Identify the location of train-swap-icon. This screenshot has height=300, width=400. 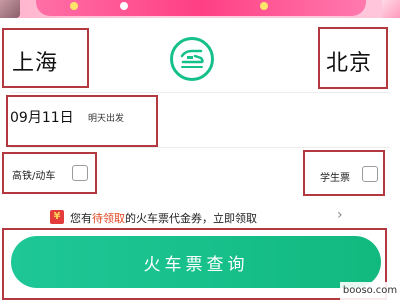
(192, 59).